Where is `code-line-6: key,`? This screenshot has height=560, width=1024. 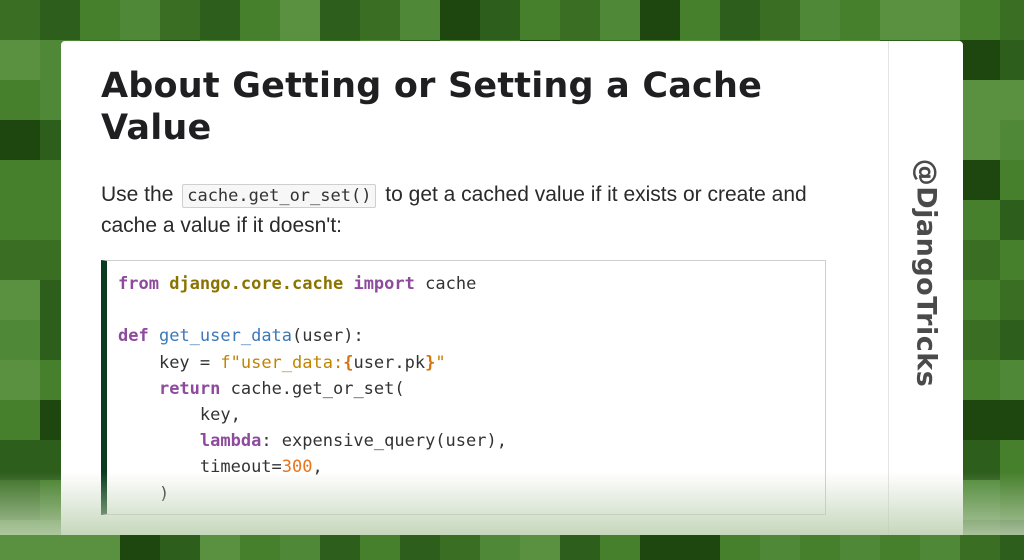 code-line-6: key, is located at coordinates (220, 415).